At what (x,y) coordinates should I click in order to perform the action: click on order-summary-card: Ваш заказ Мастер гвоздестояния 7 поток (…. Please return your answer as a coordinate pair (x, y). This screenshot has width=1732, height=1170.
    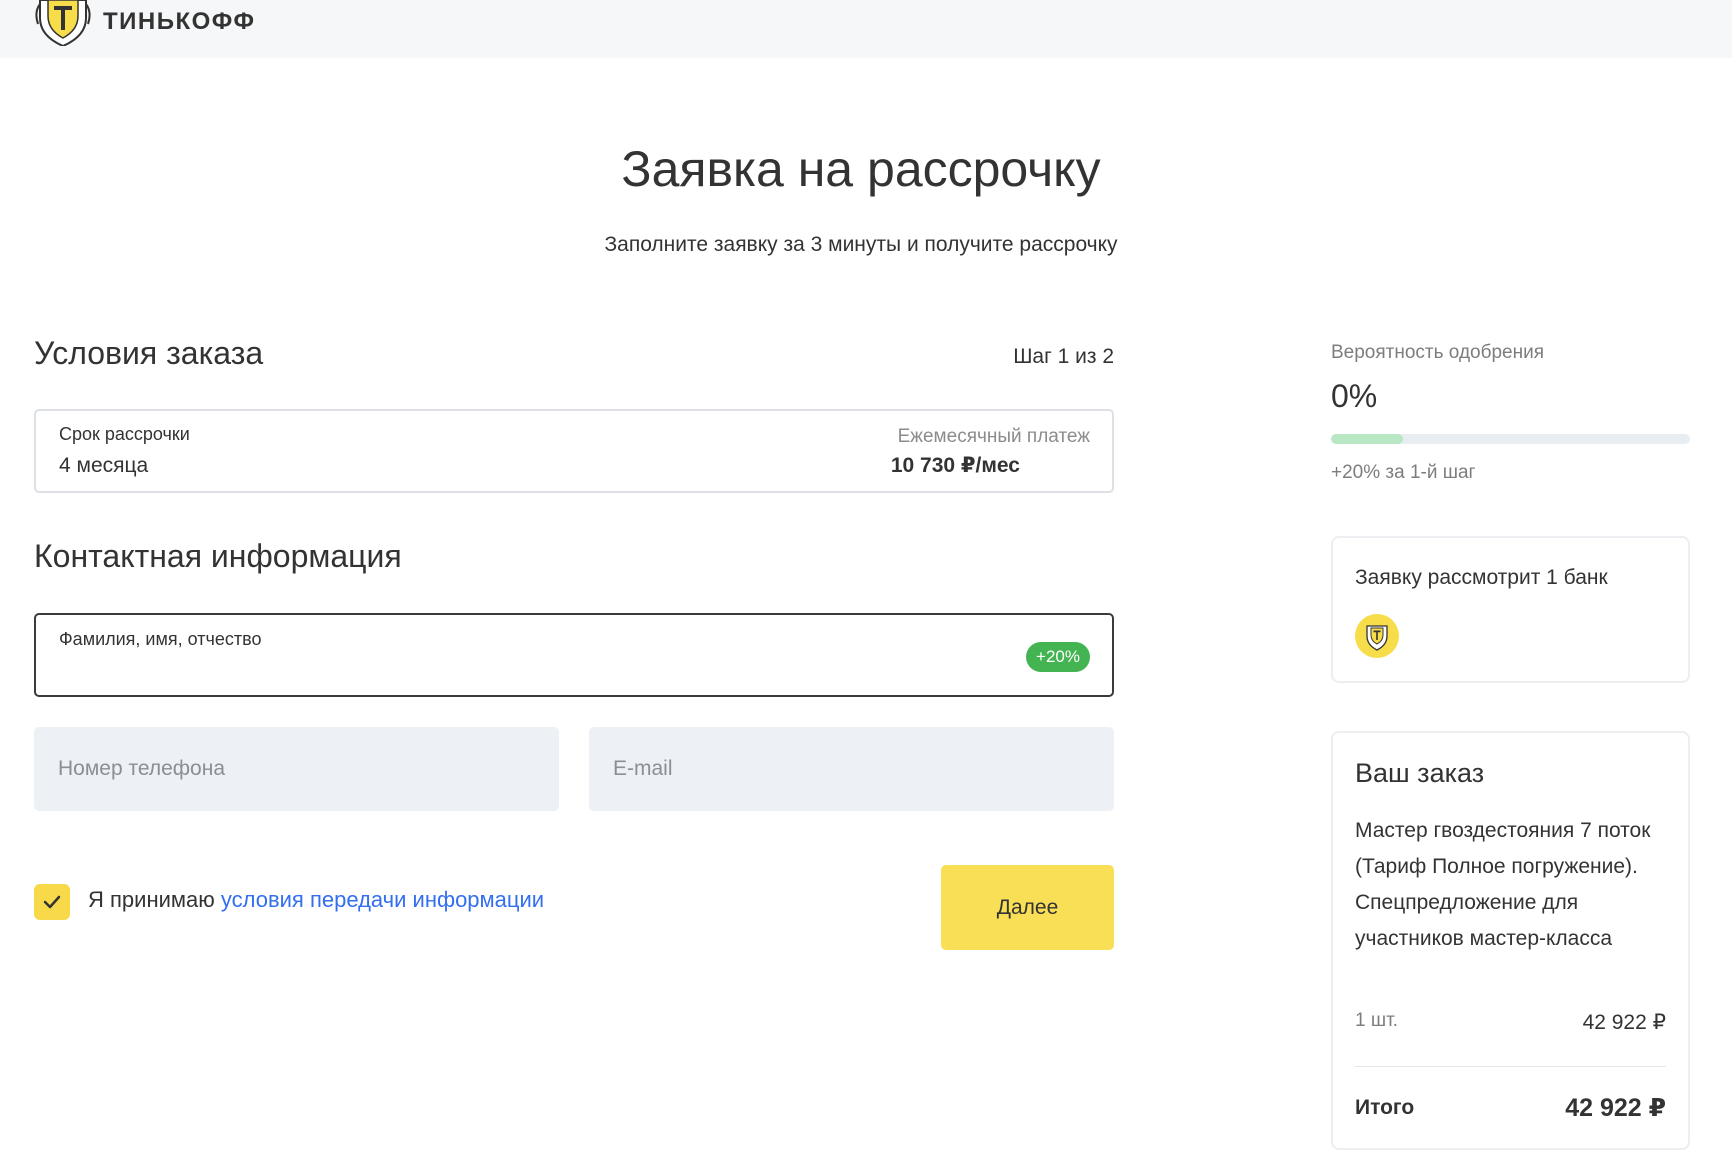
    Looking at the image, I should click on (1510, 940).